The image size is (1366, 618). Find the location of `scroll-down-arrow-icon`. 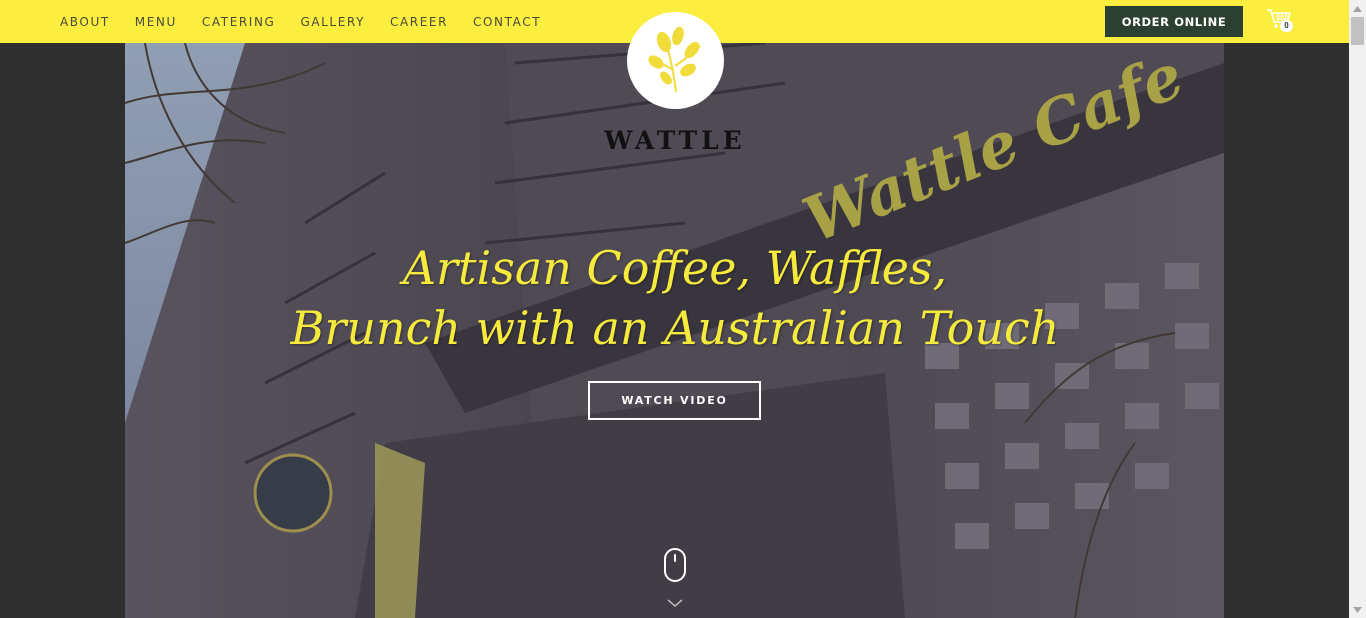

scroll-down-arrow-icon is located at coordinates (1357, 609).